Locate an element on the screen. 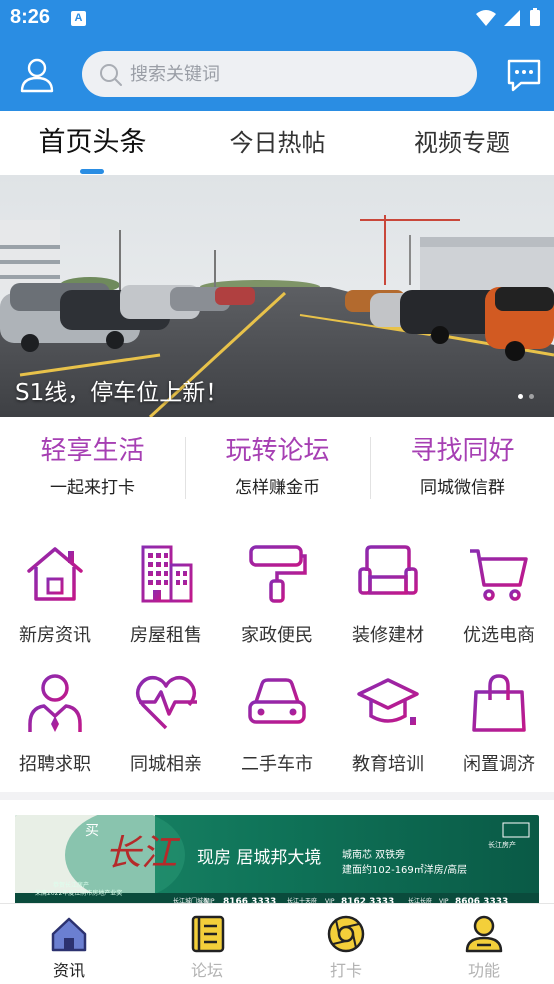  ad-congrats-line1: 恭贺长江房产 is located at coordinates (71, 885).